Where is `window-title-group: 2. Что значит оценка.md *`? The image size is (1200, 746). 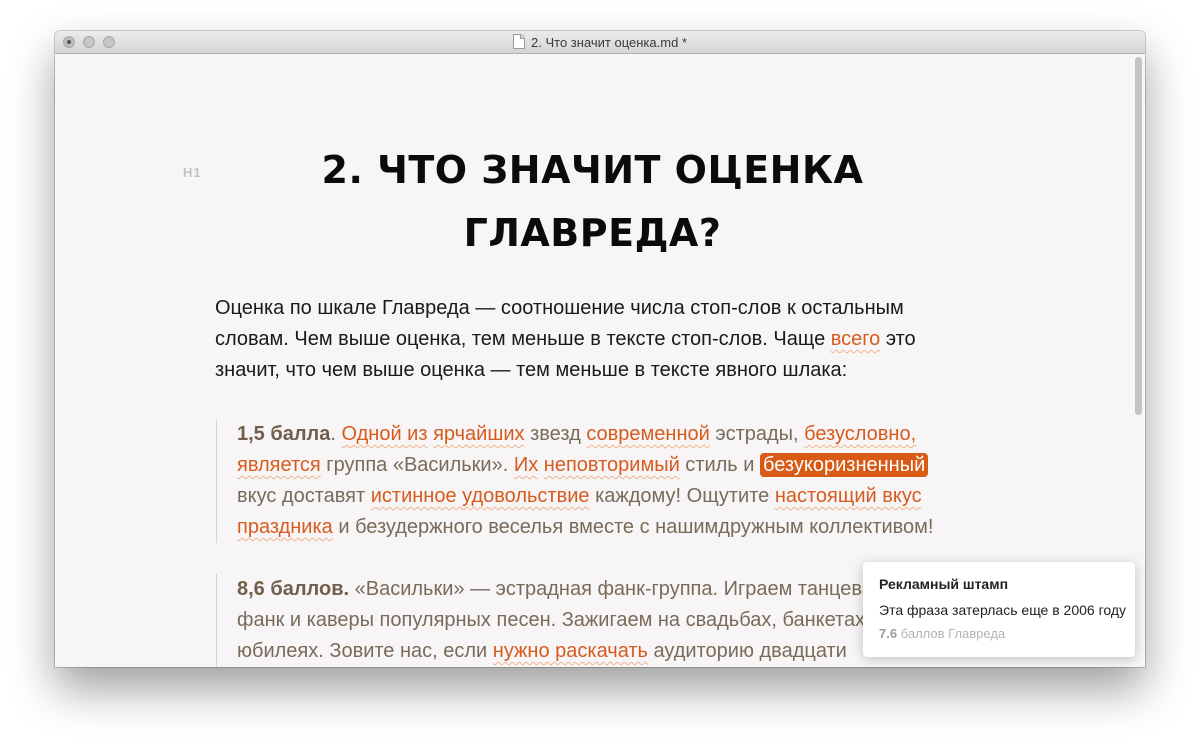
window-title-group: 2. Что значит оценка.md * is located at coordinates (600, 42).